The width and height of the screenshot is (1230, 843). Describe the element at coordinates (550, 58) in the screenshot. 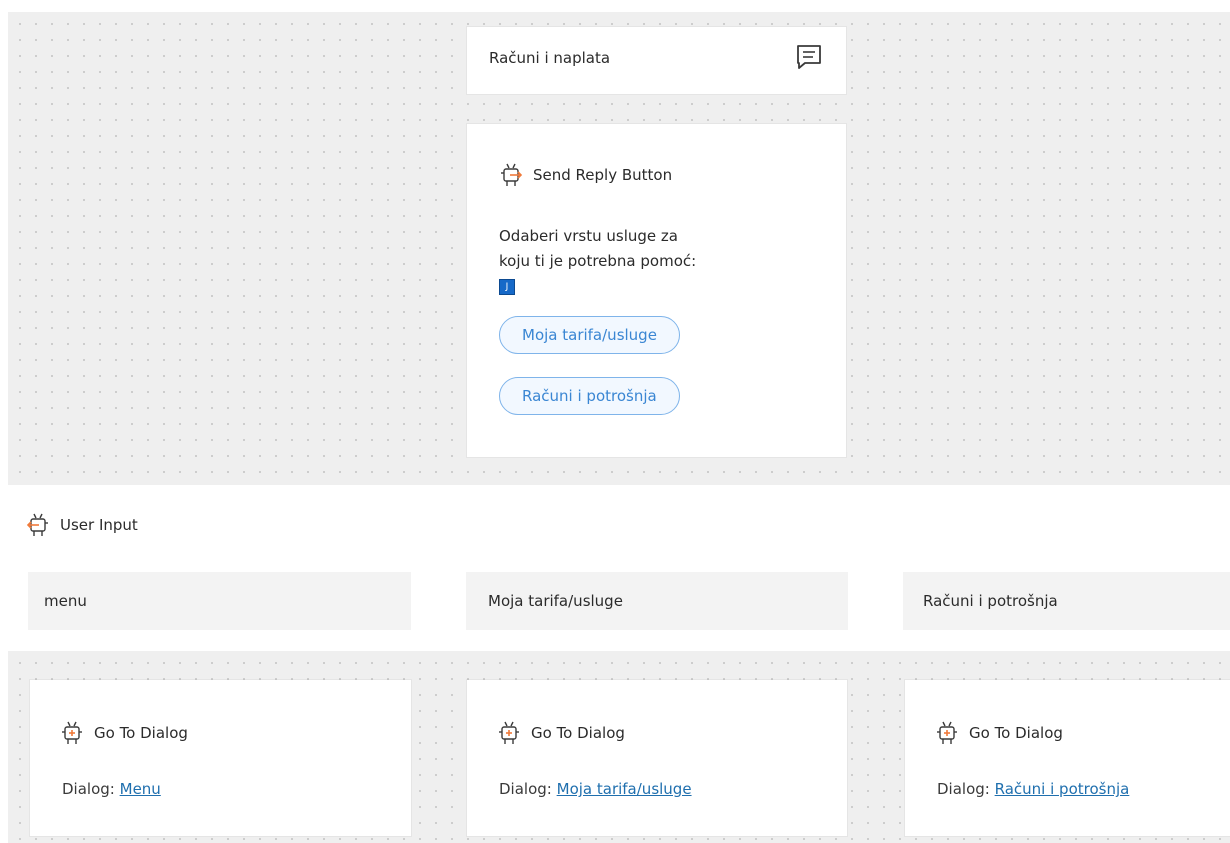

I see `topic-title: Računi i naplata` at that location.